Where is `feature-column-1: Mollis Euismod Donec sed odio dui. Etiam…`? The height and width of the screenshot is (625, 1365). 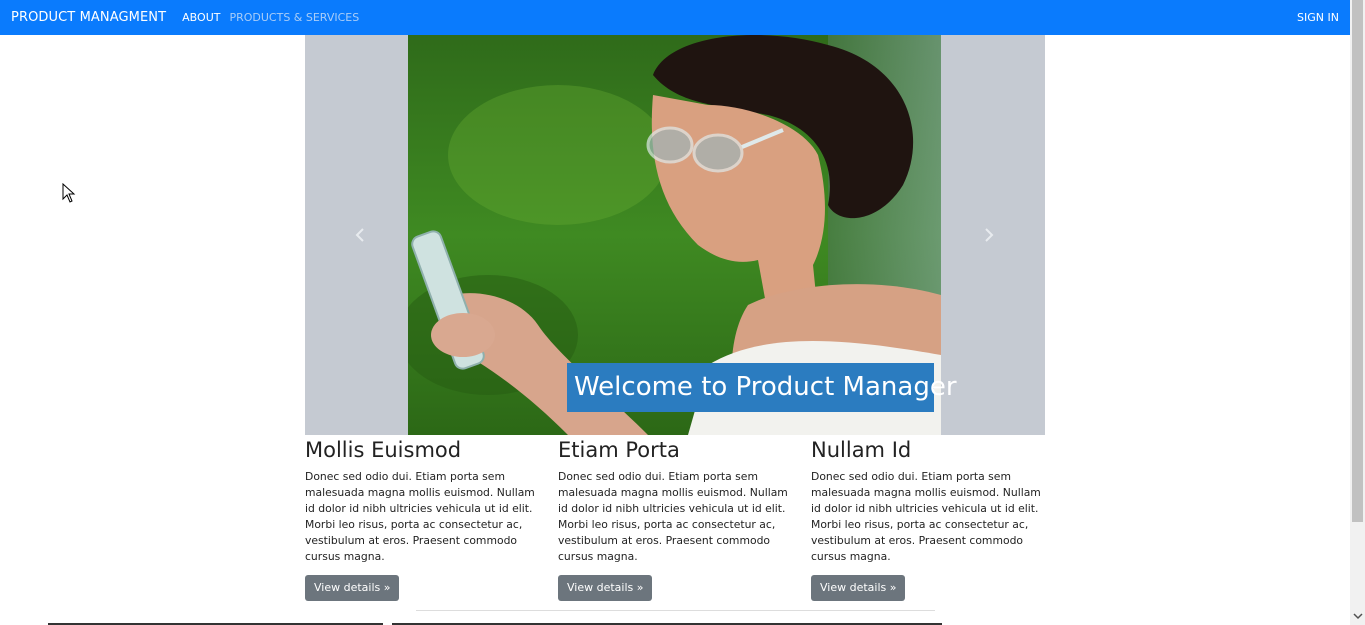
feature-column-1: Mollis Euismod Donec sed odio dui. Etiam… is located at coordinates (422, 519).